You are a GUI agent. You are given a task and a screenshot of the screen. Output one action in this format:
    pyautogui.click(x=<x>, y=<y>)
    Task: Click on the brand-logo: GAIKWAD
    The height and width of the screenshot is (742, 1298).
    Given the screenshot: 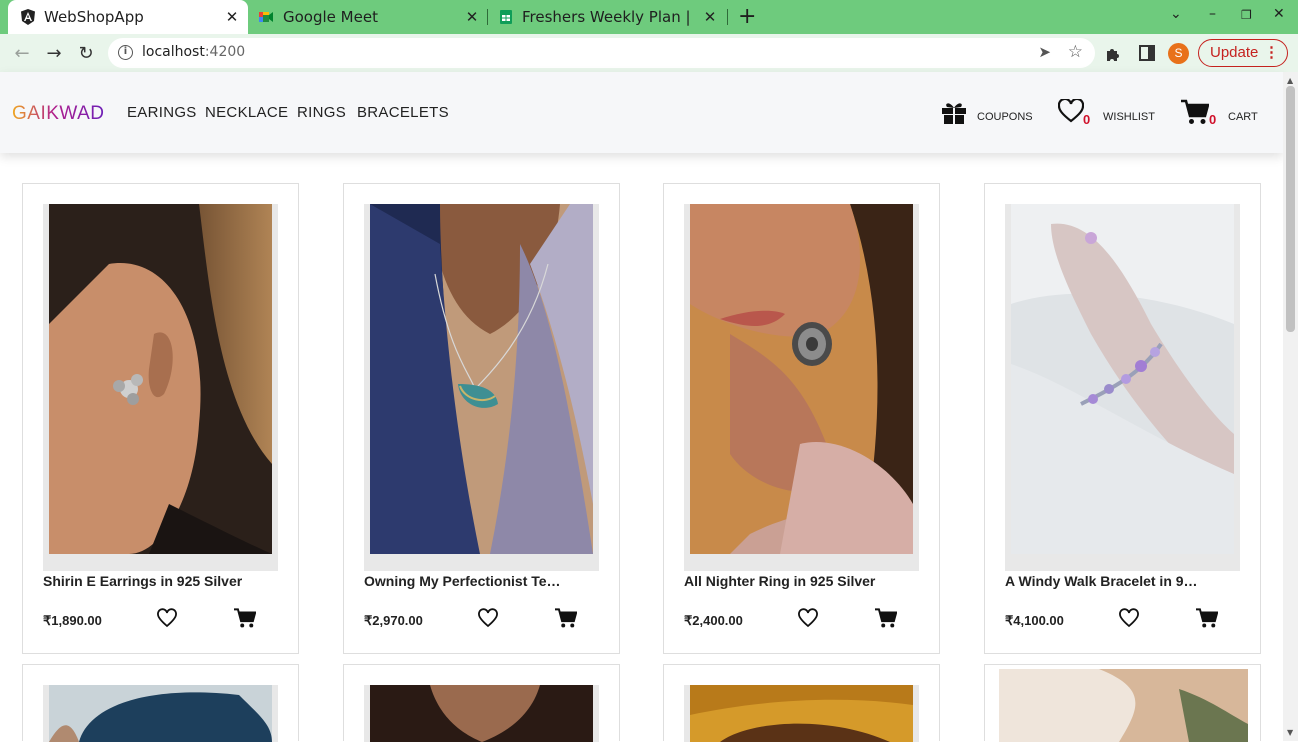 What is the action you would take?
    pyautogui.click(x=58, y=114)
    